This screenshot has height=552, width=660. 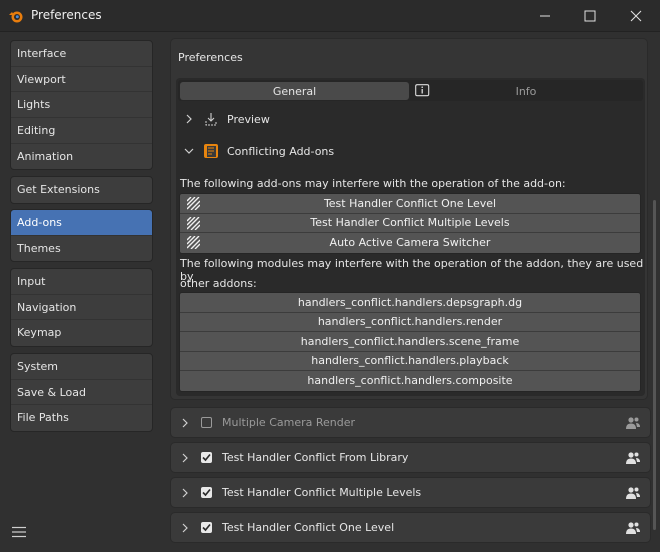 I want to click on sidebar-item-save-load: Save & Load, so click(x=81, y=393).